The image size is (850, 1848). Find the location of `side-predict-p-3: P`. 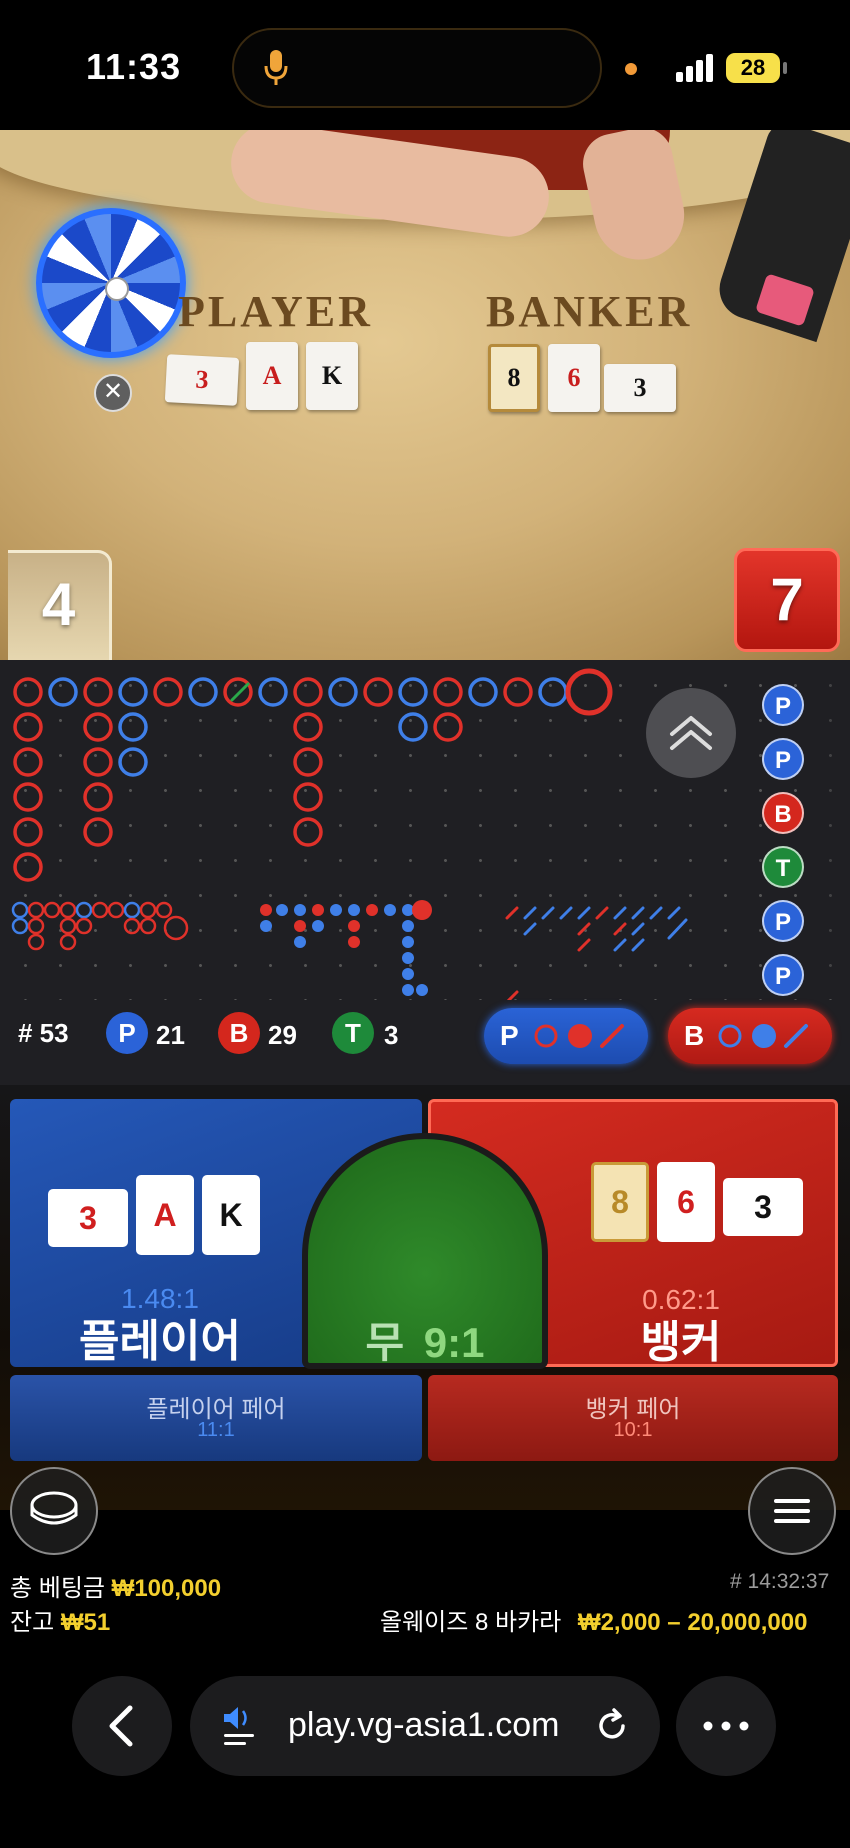

side-predict-p-3: P is located at coordinates (783, 921).